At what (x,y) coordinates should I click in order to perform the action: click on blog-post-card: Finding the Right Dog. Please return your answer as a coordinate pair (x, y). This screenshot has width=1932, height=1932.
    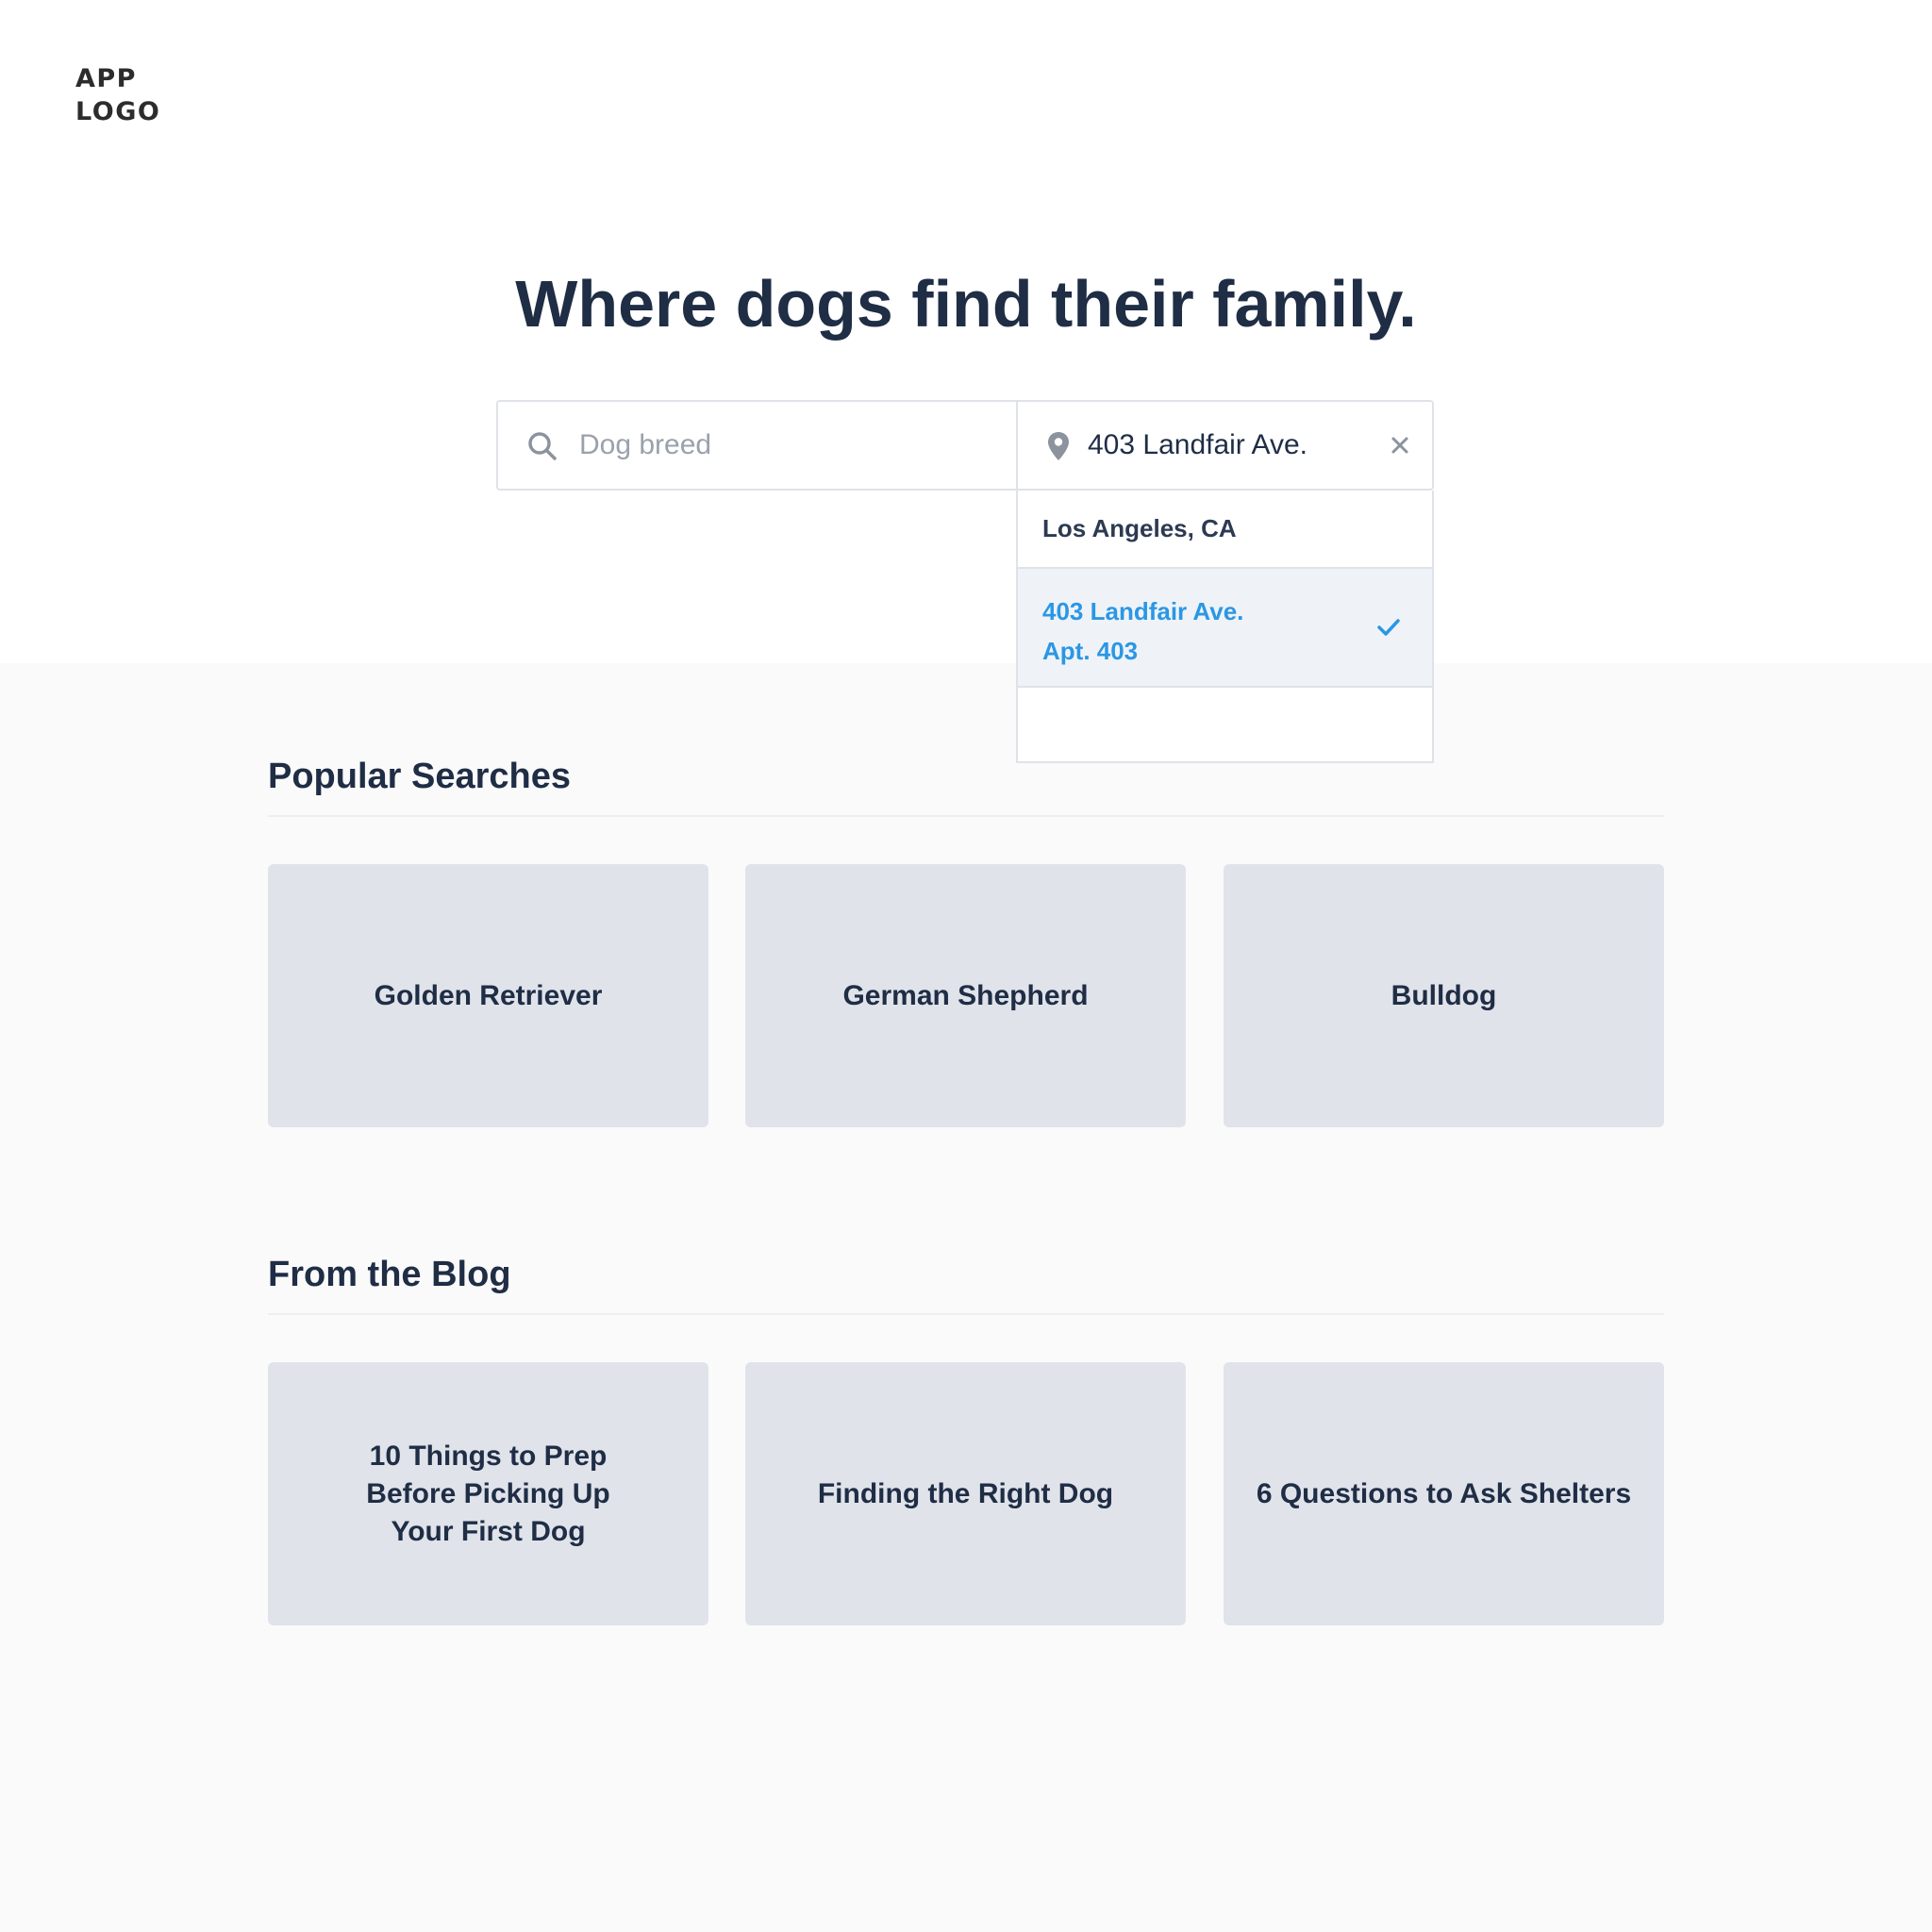
    Looking at the image, I should click on (965, 1493).